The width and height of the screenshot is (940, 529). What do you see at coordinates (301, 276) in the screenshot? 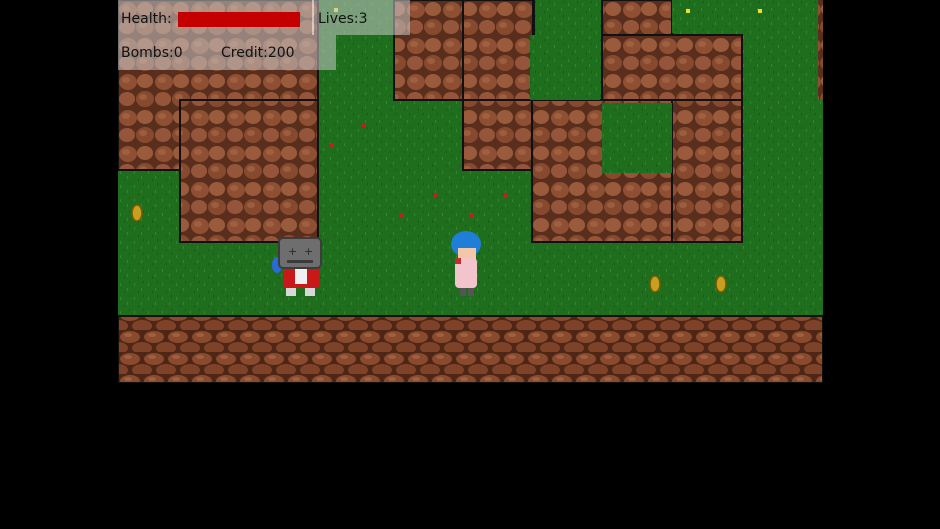
I see `enemy-belt-icon` at bounding box center [301, 276].